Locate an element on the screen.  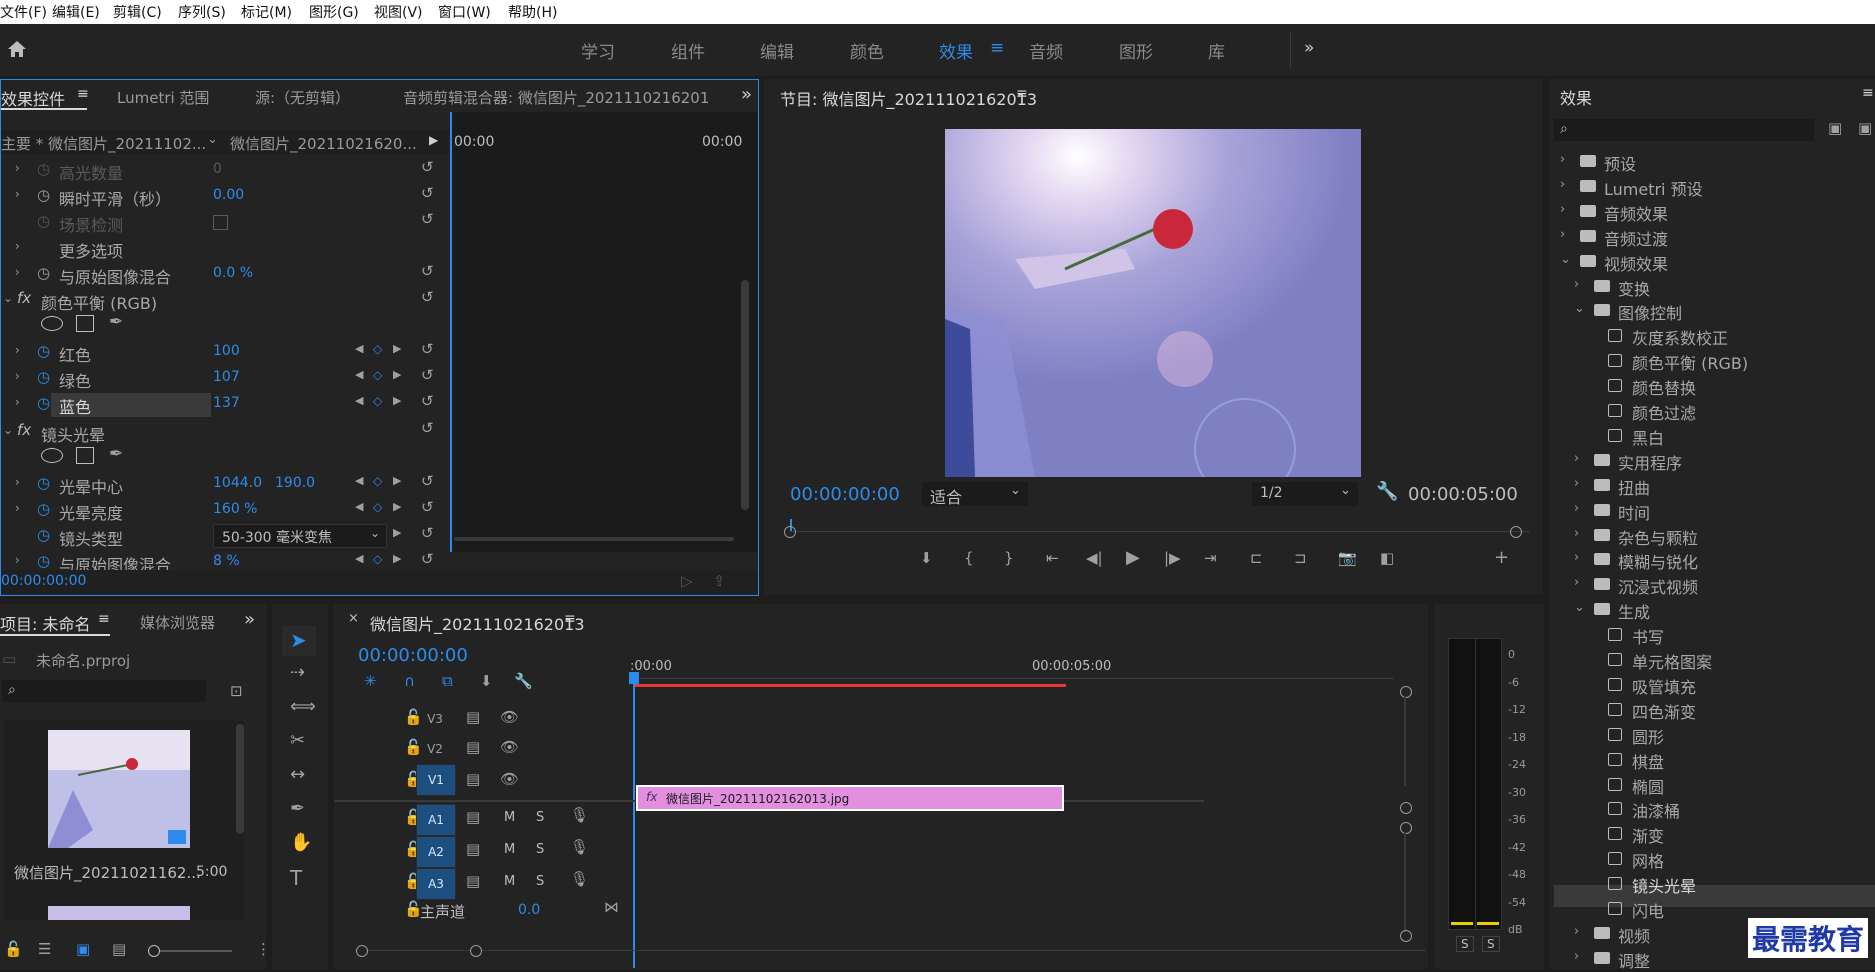
workspace-color: 颜色 is located at coordinates (867, 50).